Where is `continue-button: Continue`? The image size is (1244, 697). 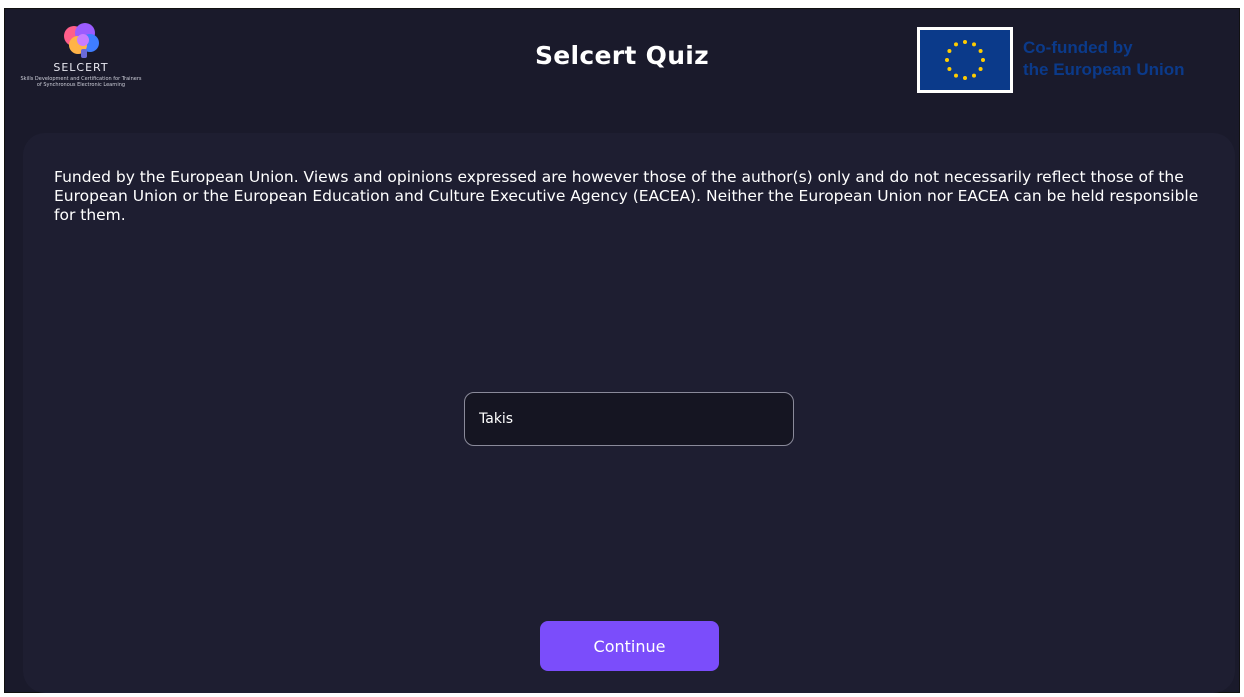
continue-button: Continue is located at coordinates (629, 646).